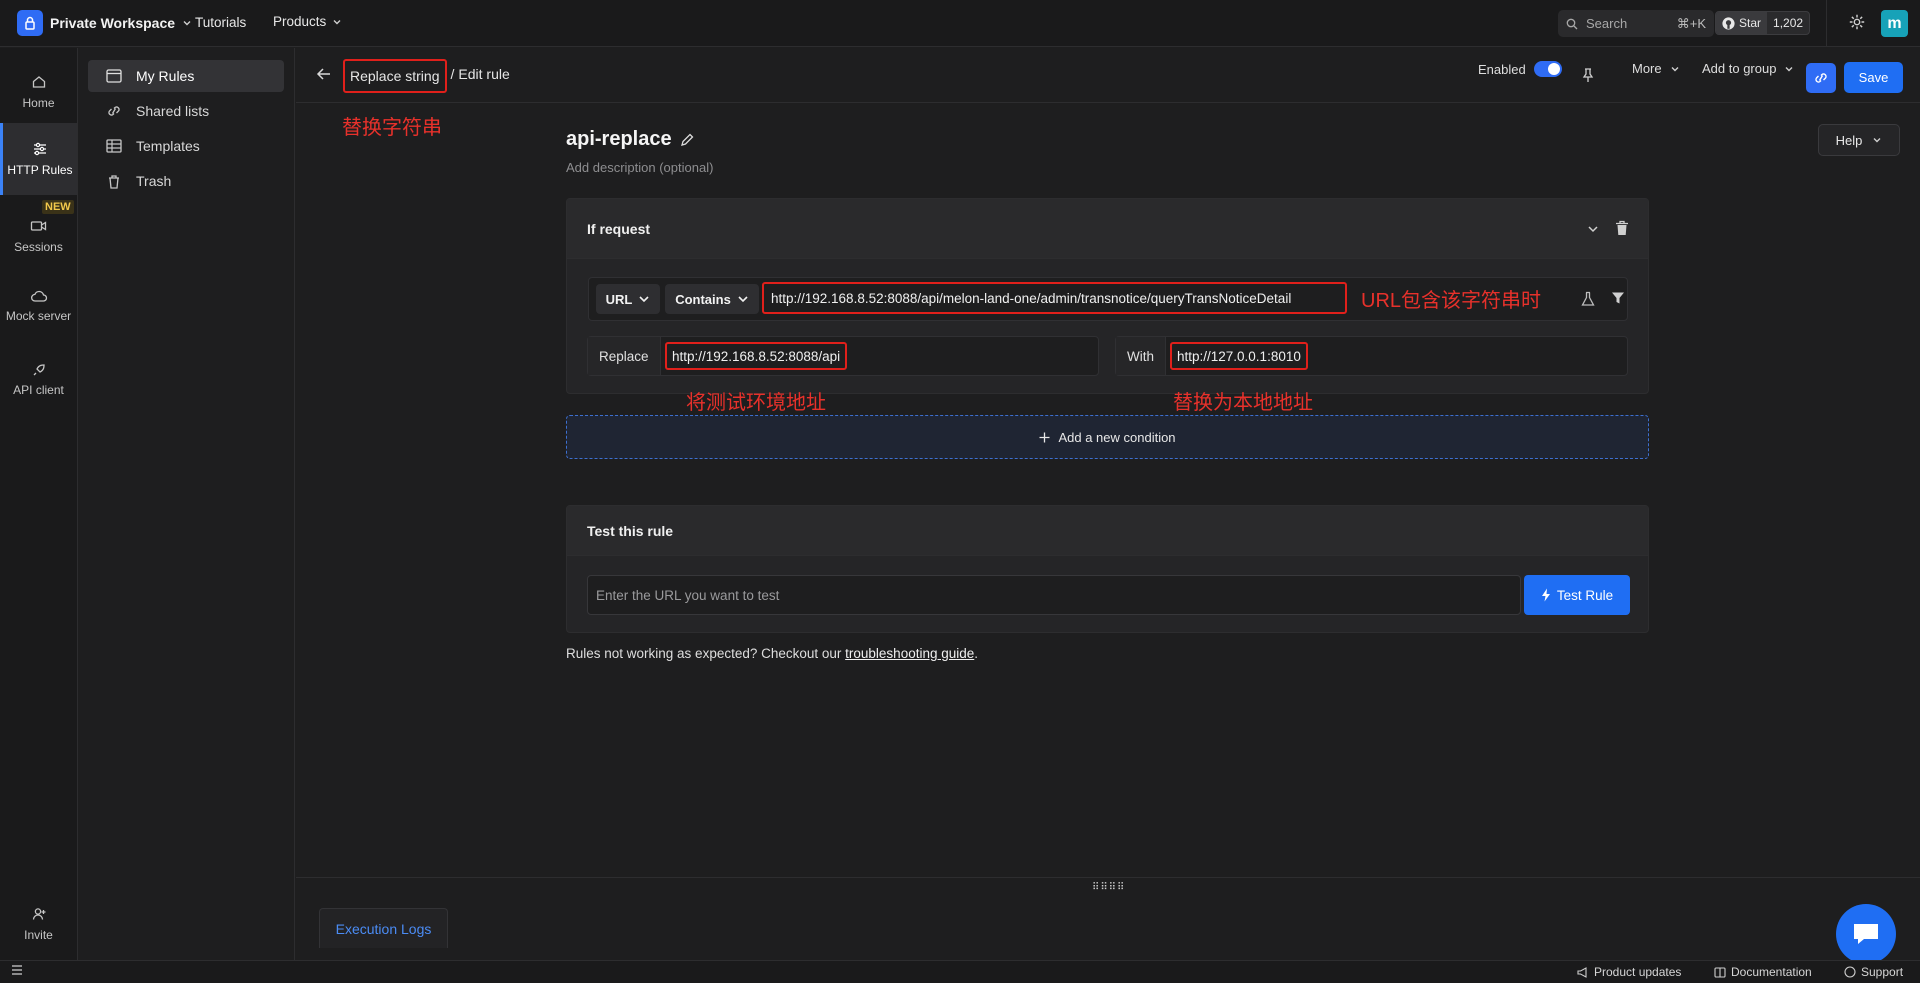 This screenshot has width=1920, height=983. I want to click on sidebar-item-shared-lists: Shared lists, so click(186, 111).